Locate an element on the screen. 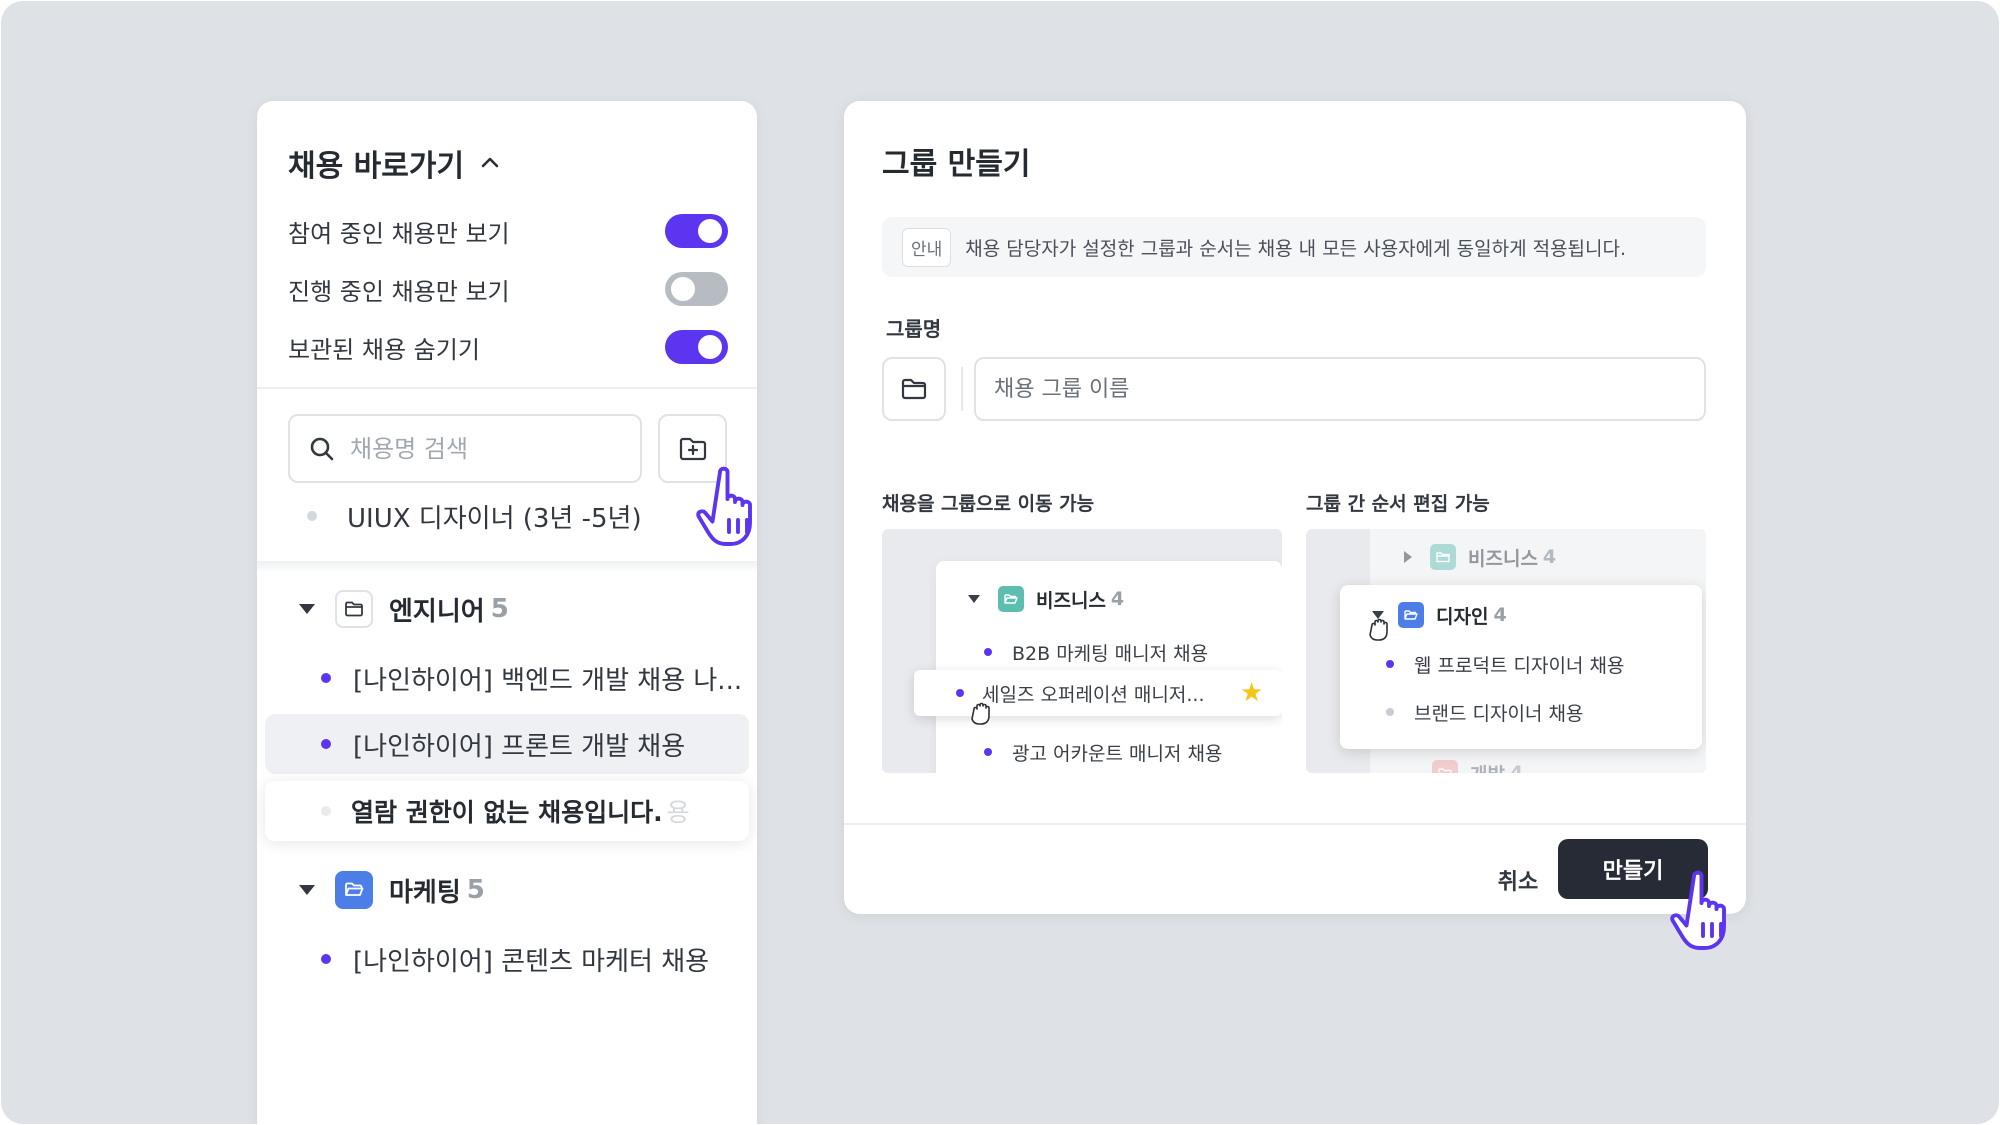 The image size is (2000, 1125). chevron-up-icon is located at coordinates (490, 162).